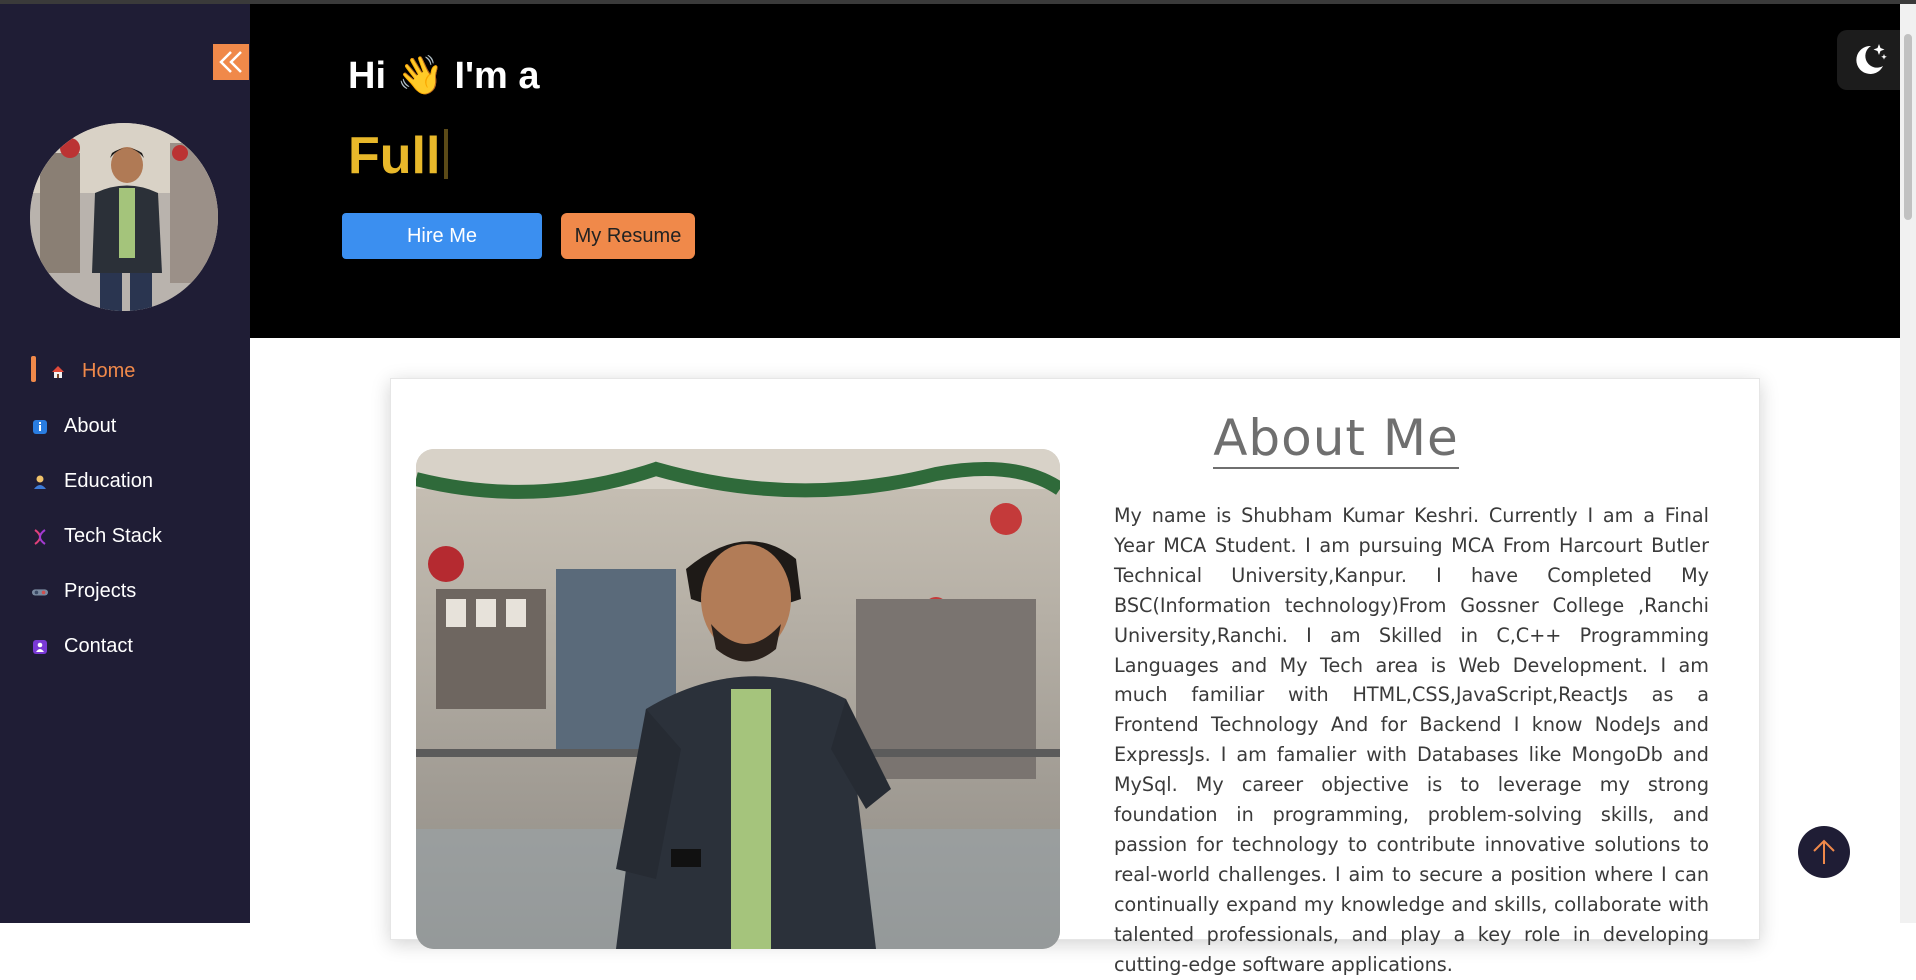 The height and width of the screenshot is (980, 1916). I want to click on page-scrollbar, so click(1908, 463).